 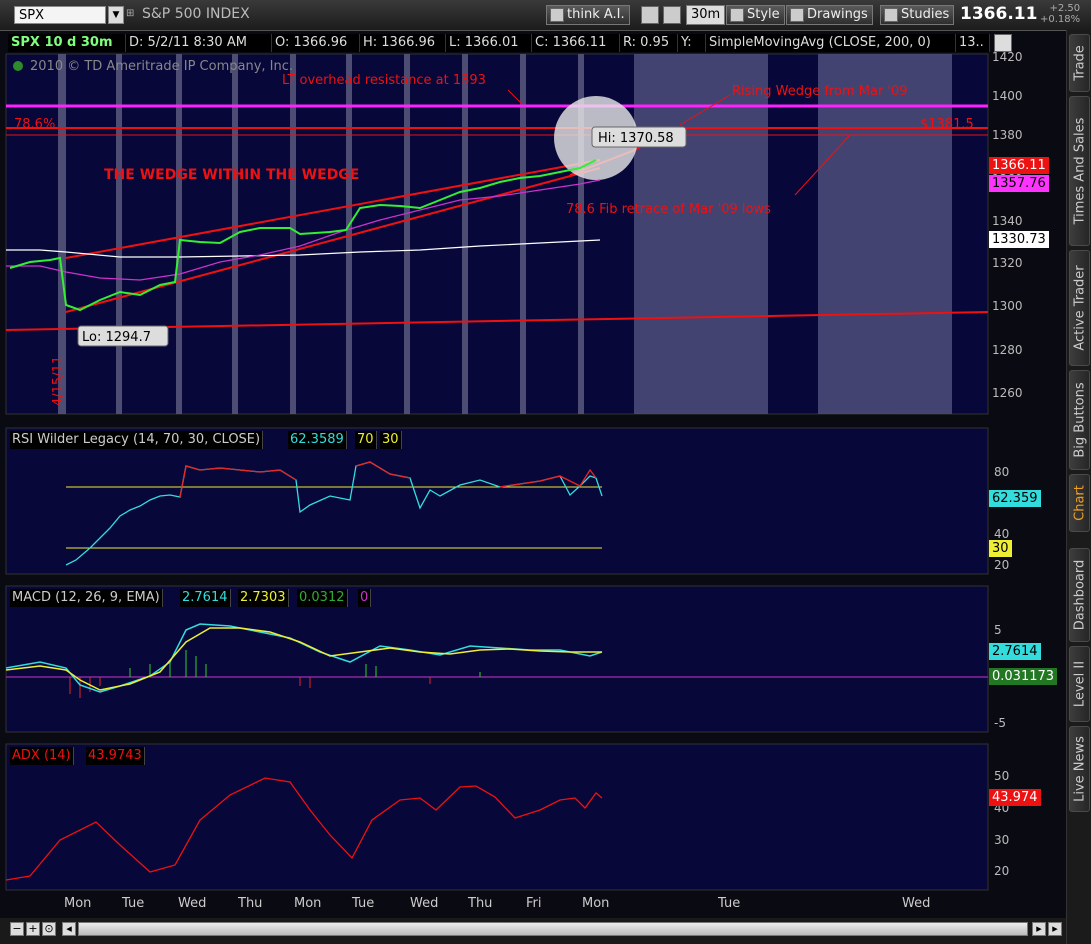 I want to click on price-axis-label: 1300, so click(x=1007, y=306).